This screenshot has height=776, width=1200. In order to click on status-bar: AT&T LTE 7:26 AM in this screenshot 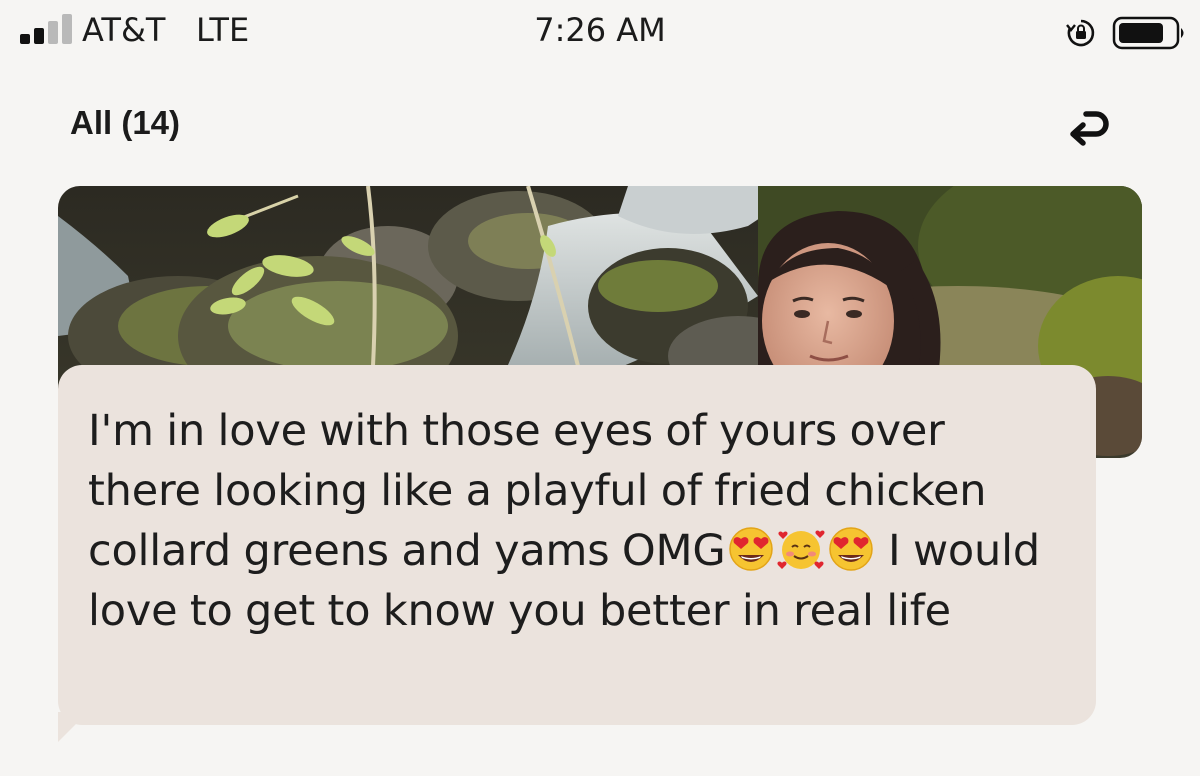, I will do `click(600, 32)`.